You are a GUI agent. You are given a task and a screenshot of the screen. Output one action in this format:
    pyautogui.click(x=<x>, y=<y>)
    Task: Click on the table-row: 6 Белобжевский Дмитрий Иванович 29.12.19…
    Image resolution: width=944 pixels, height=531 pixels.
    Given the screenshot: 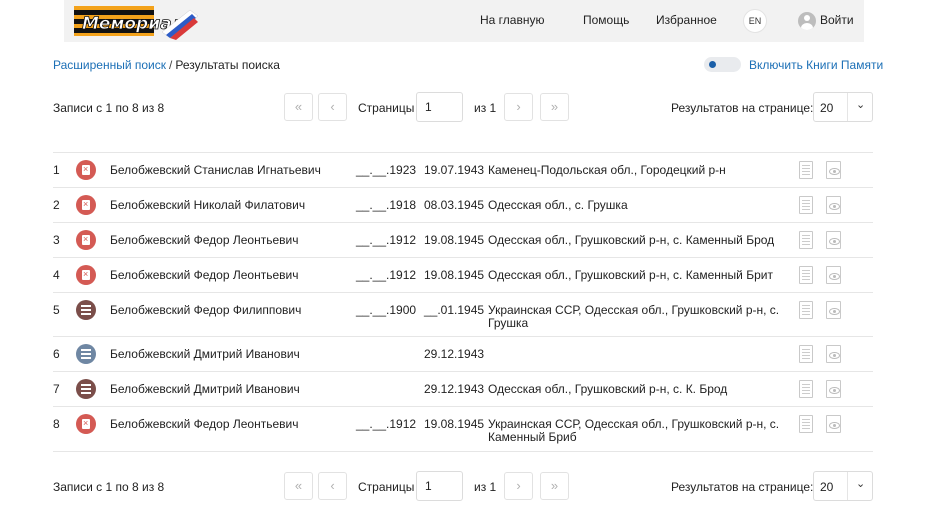 What is the action you would take?
    pyautogui.click(x=463, y=354)
    